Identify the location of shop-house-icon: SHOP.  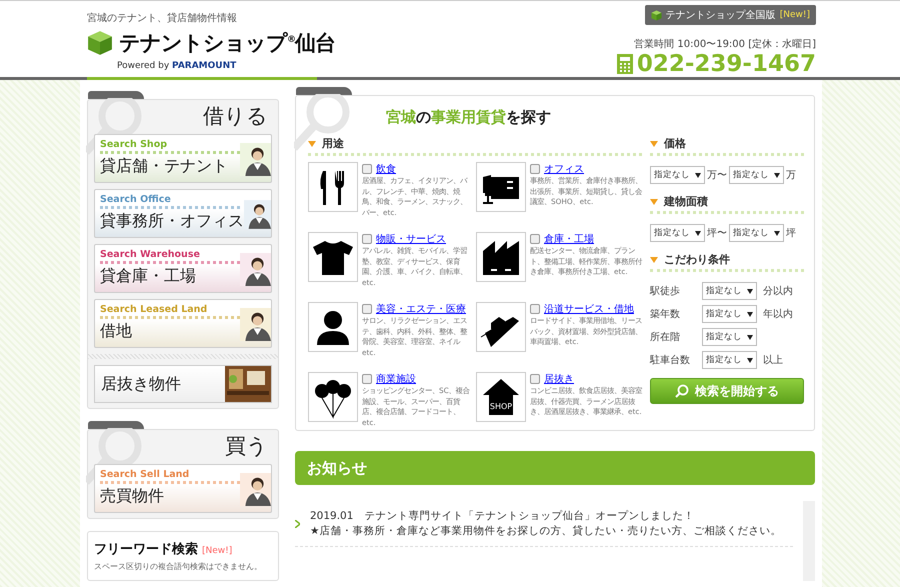
(501, 397).